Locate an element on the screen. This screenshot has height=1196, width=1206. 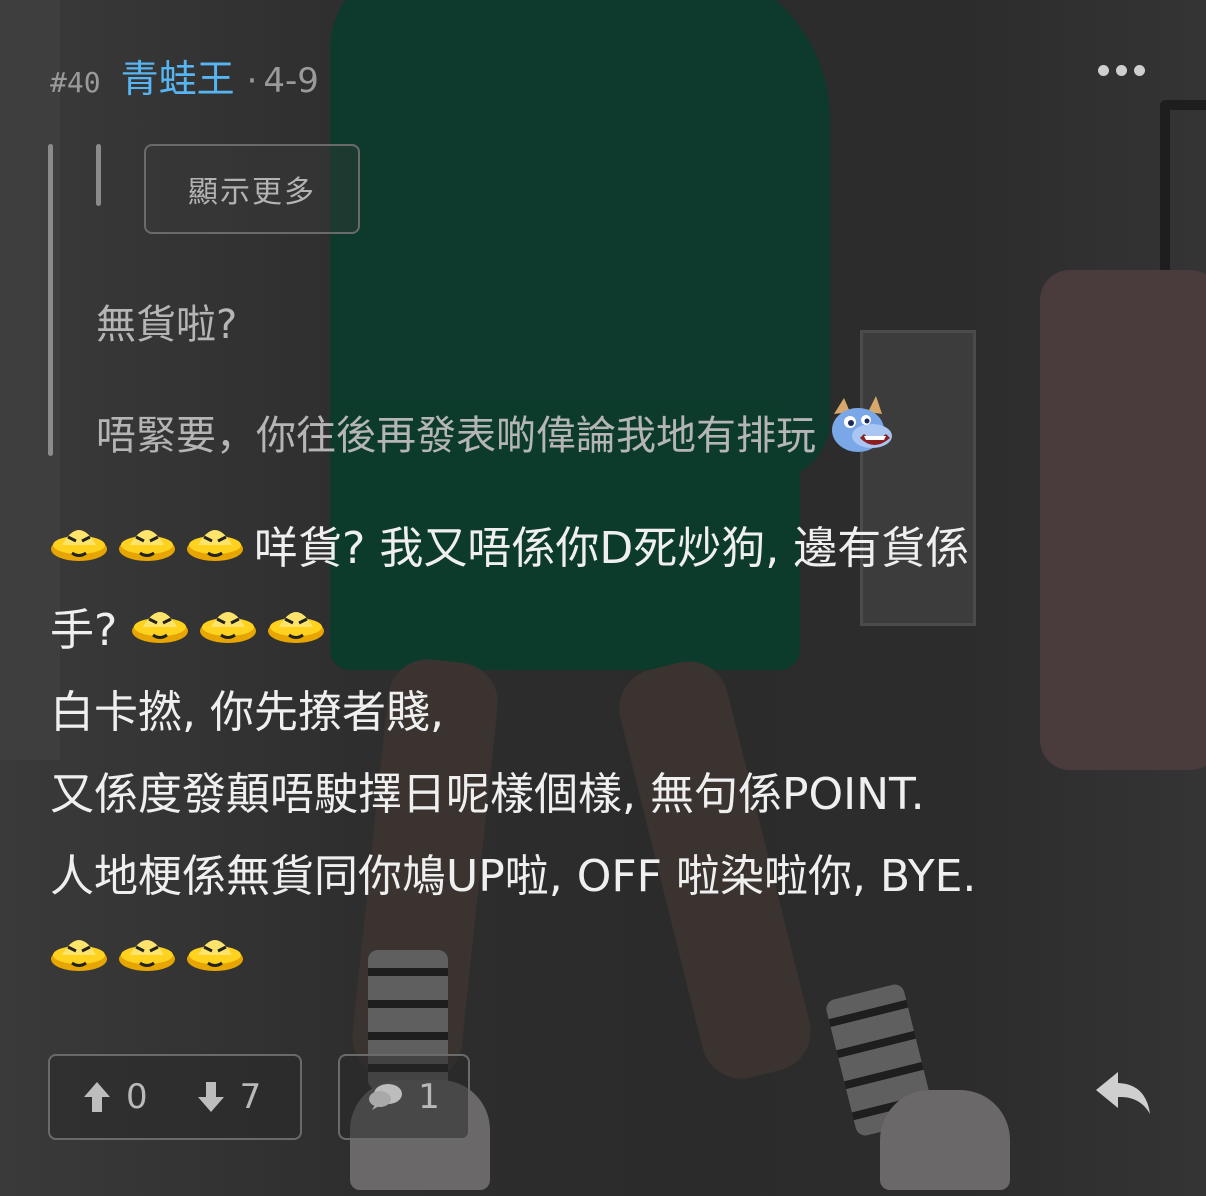
post-header: #40 青蛙王 · 4-9 is located at coordinates (184, 74).